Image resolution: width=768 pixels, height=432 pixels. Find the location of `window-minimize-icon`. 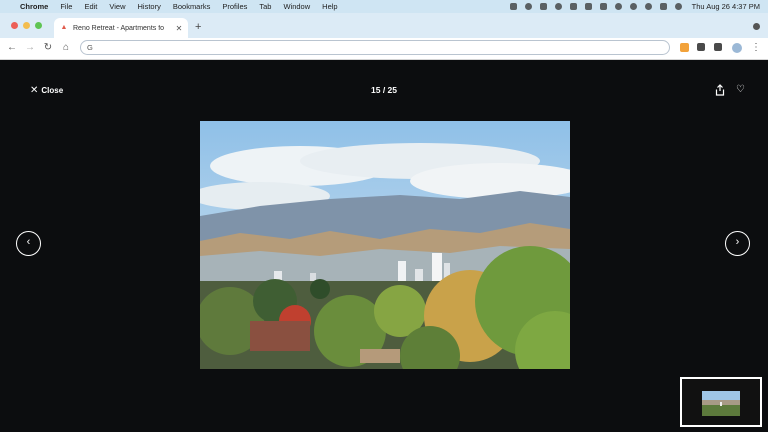

window-minimize-icon is located at coordinates (26, 25).